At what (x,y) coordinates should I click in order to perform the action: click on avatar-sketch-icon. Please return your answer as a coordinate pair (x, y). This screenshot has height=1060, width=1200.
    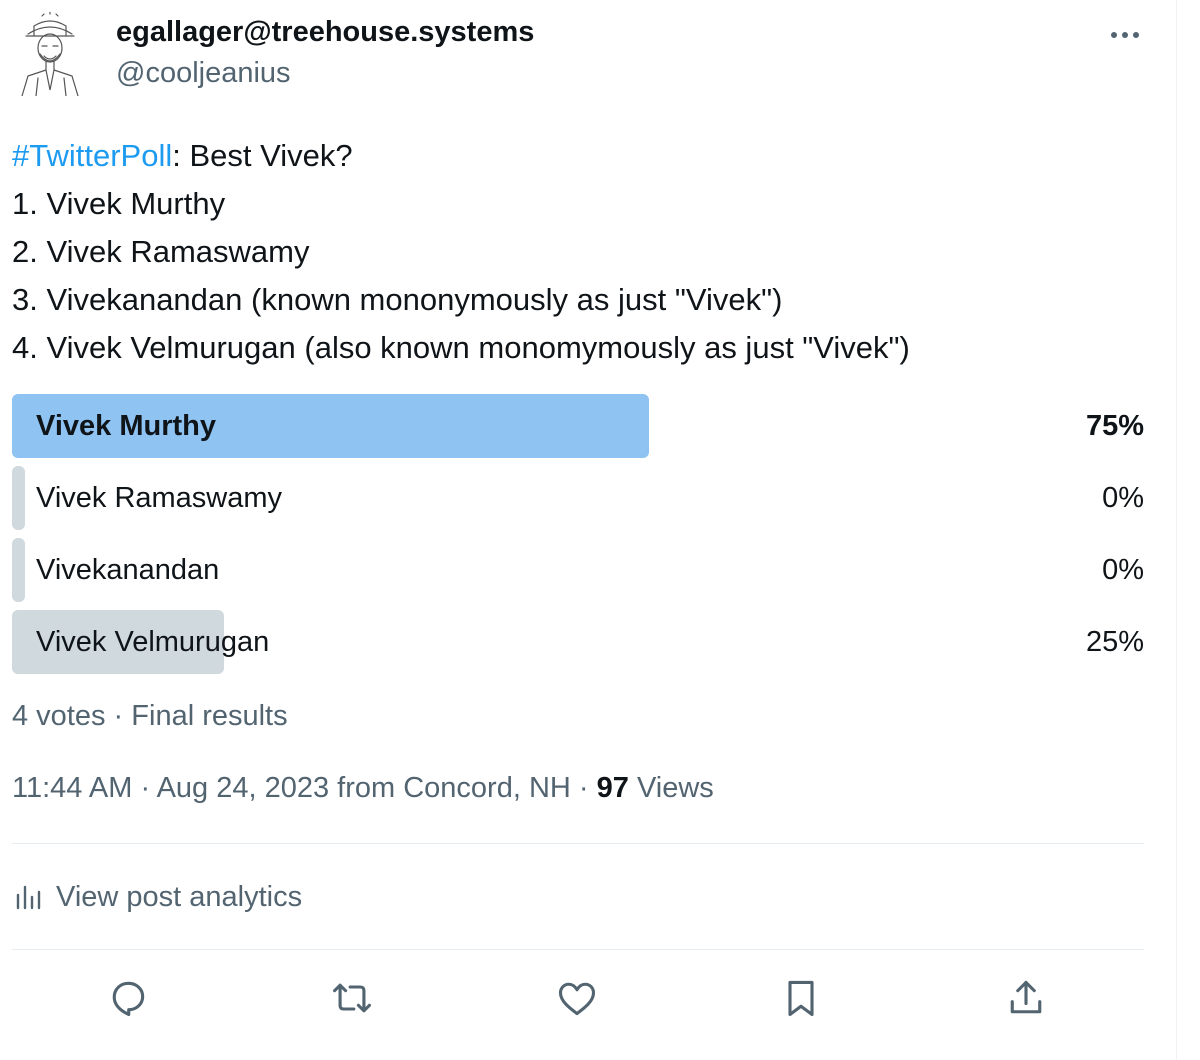
    Looking at the image, I should click on (50, 54).